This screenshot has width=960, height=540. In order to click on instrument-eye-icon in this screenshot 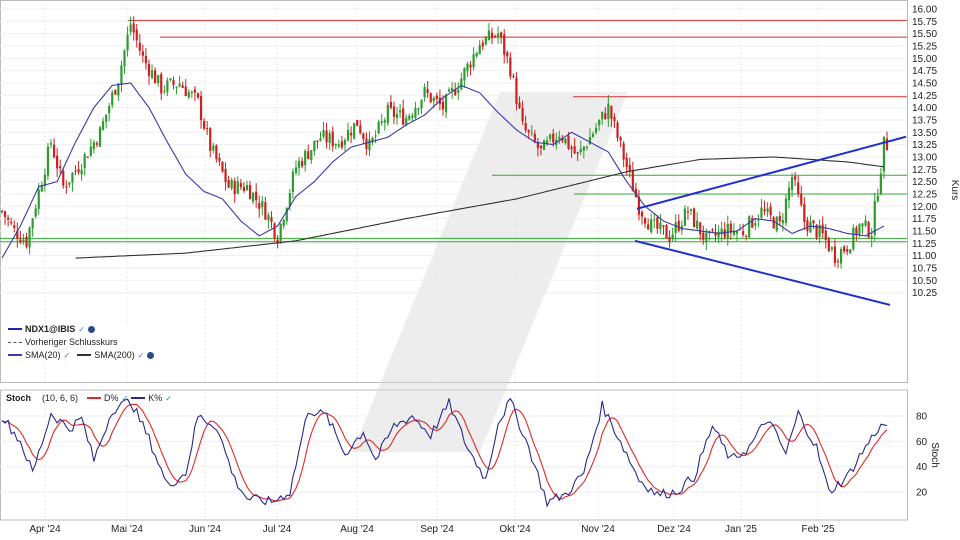, I will do `click(91, 329)`.